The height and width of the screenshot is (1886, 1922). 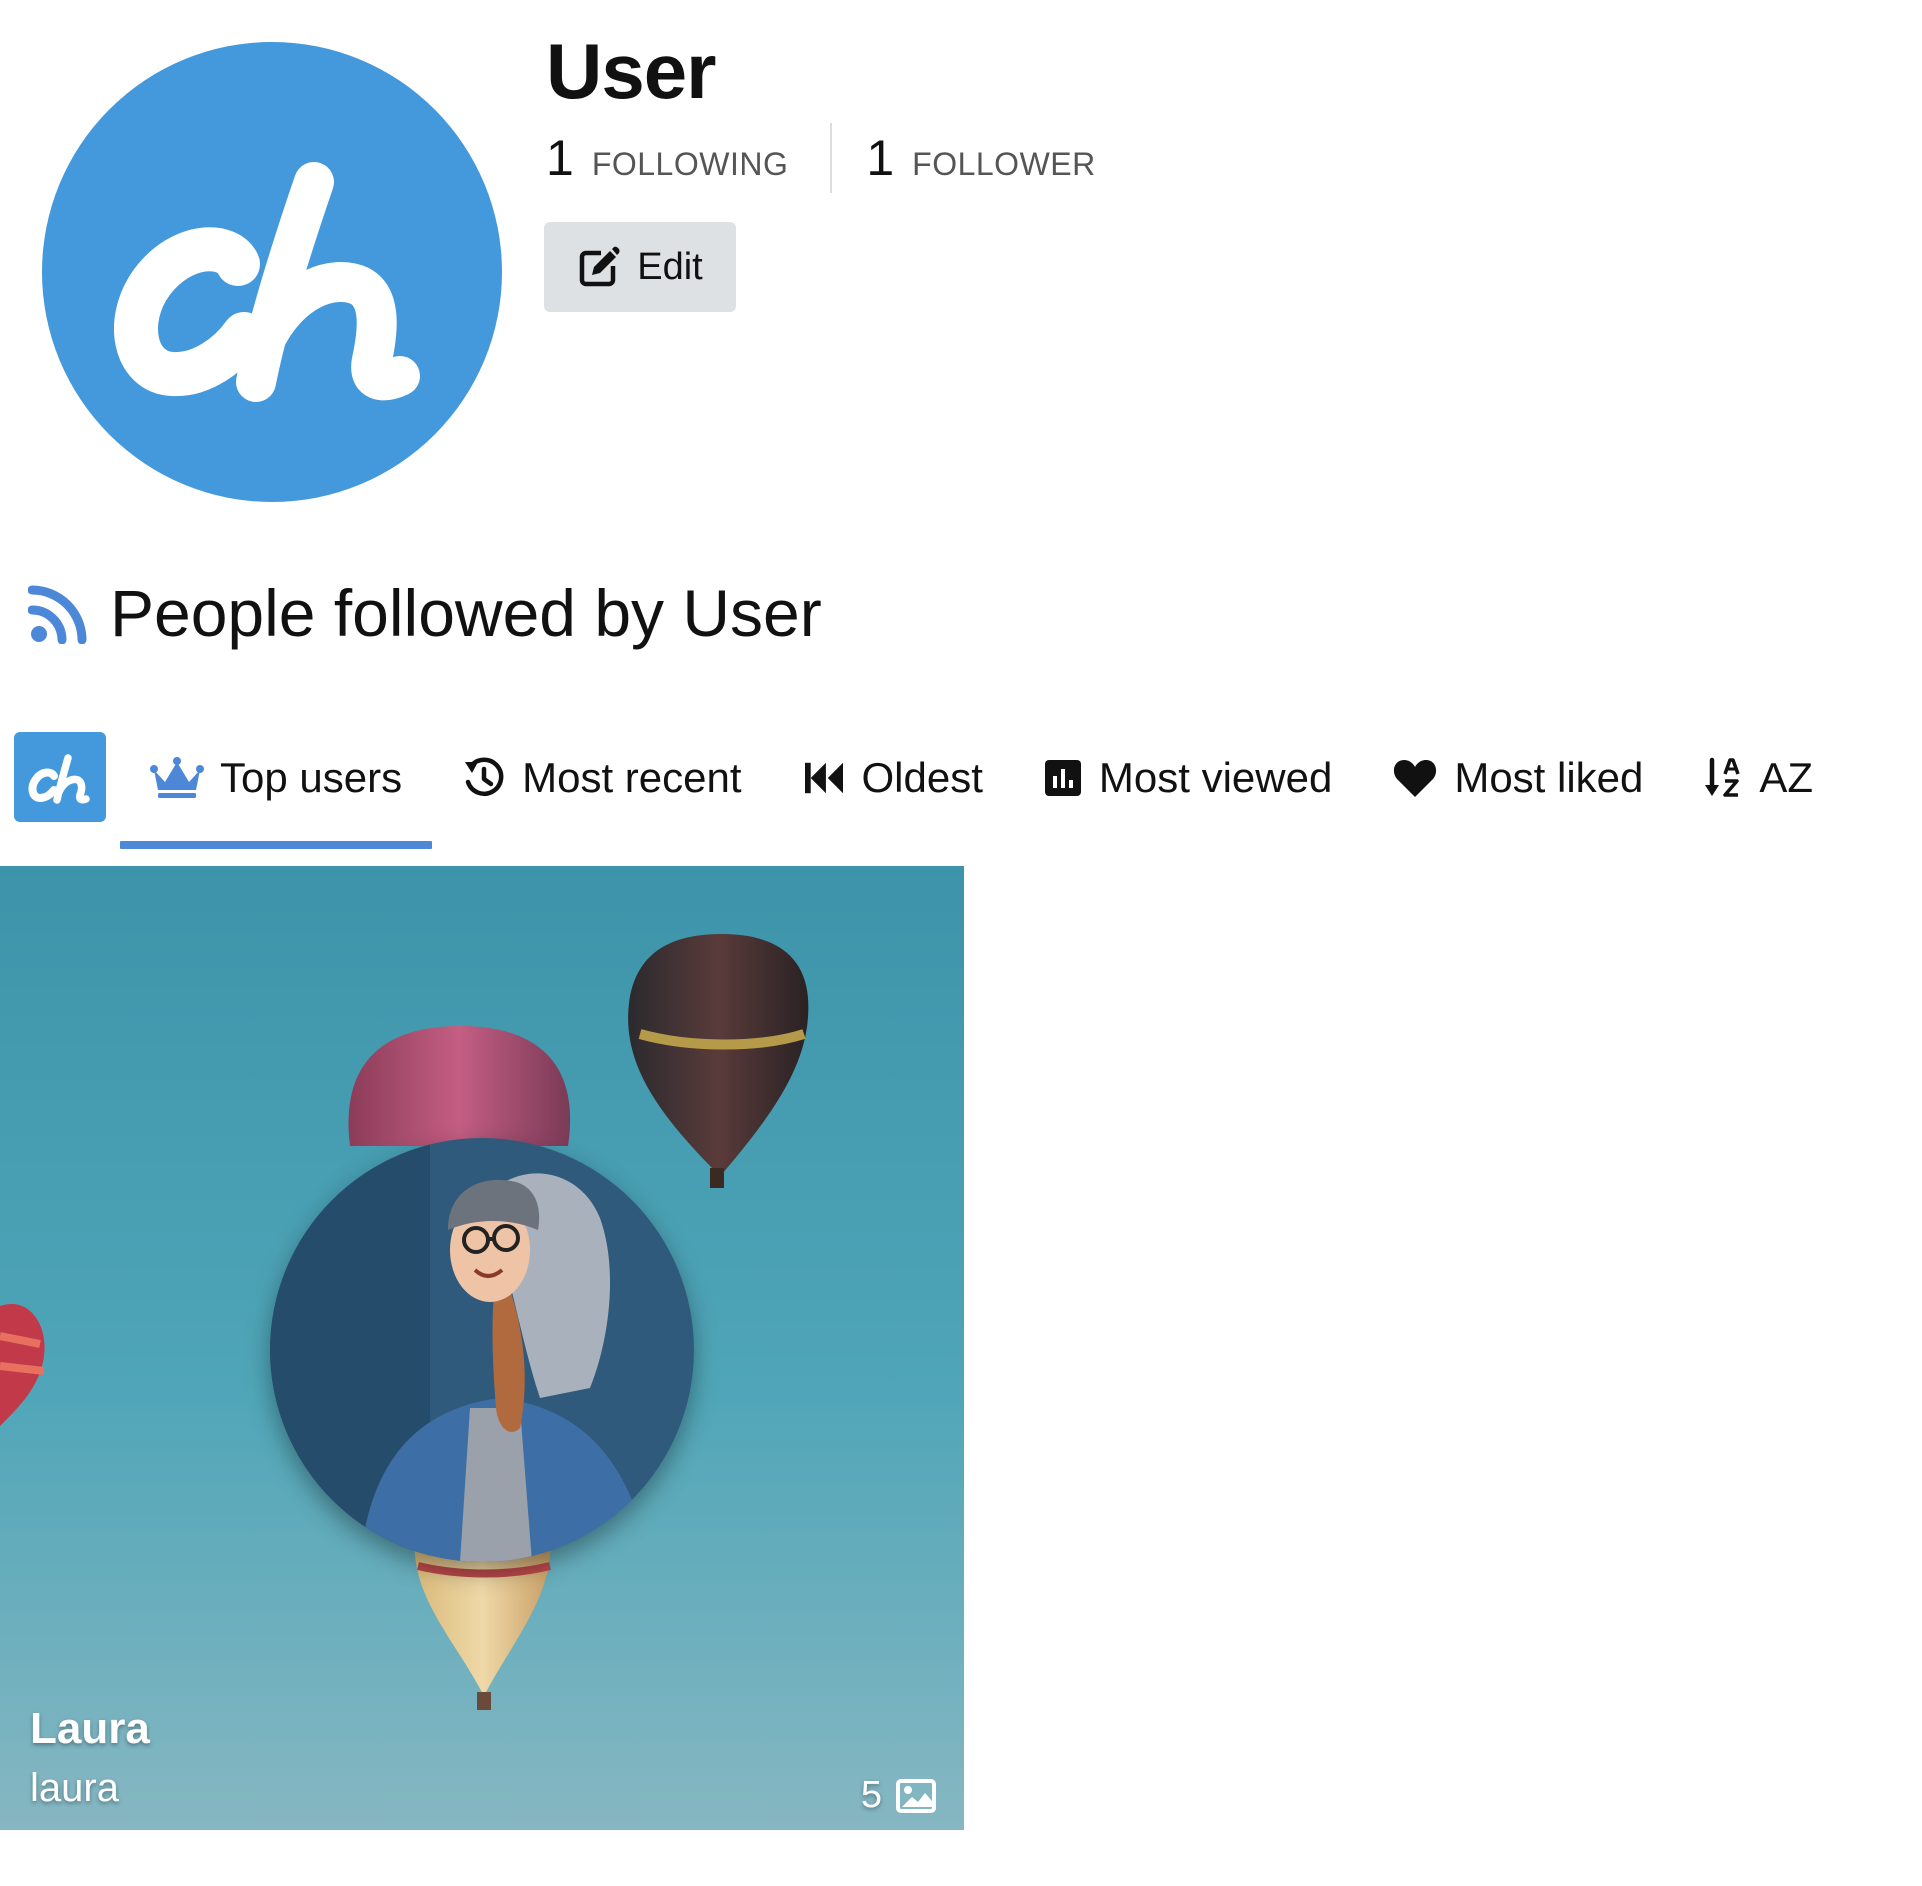 I want to click on tab-most-viewed: Most viewed, so click(x=1187, y=778).